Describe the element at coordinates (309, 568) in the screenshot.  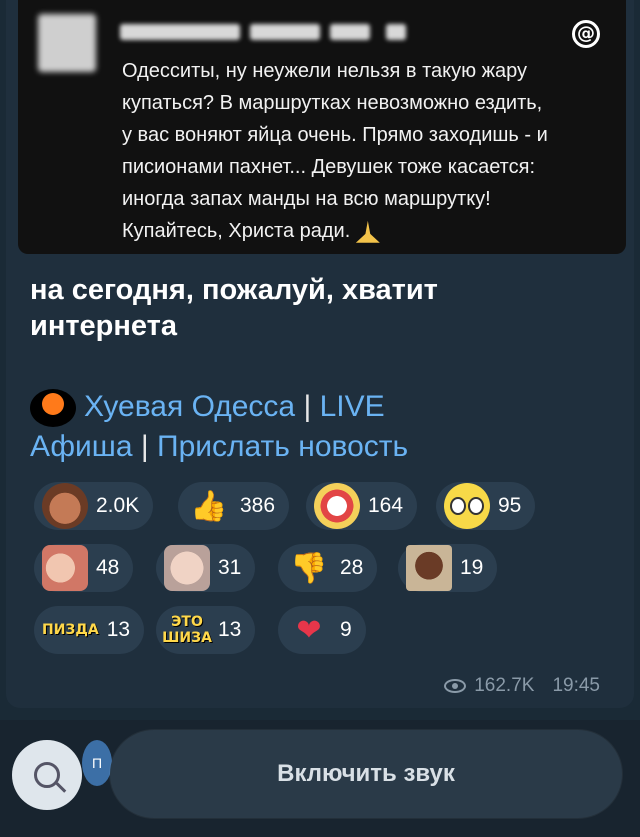
I see `thumbs-down-icon: 👎` at that location.